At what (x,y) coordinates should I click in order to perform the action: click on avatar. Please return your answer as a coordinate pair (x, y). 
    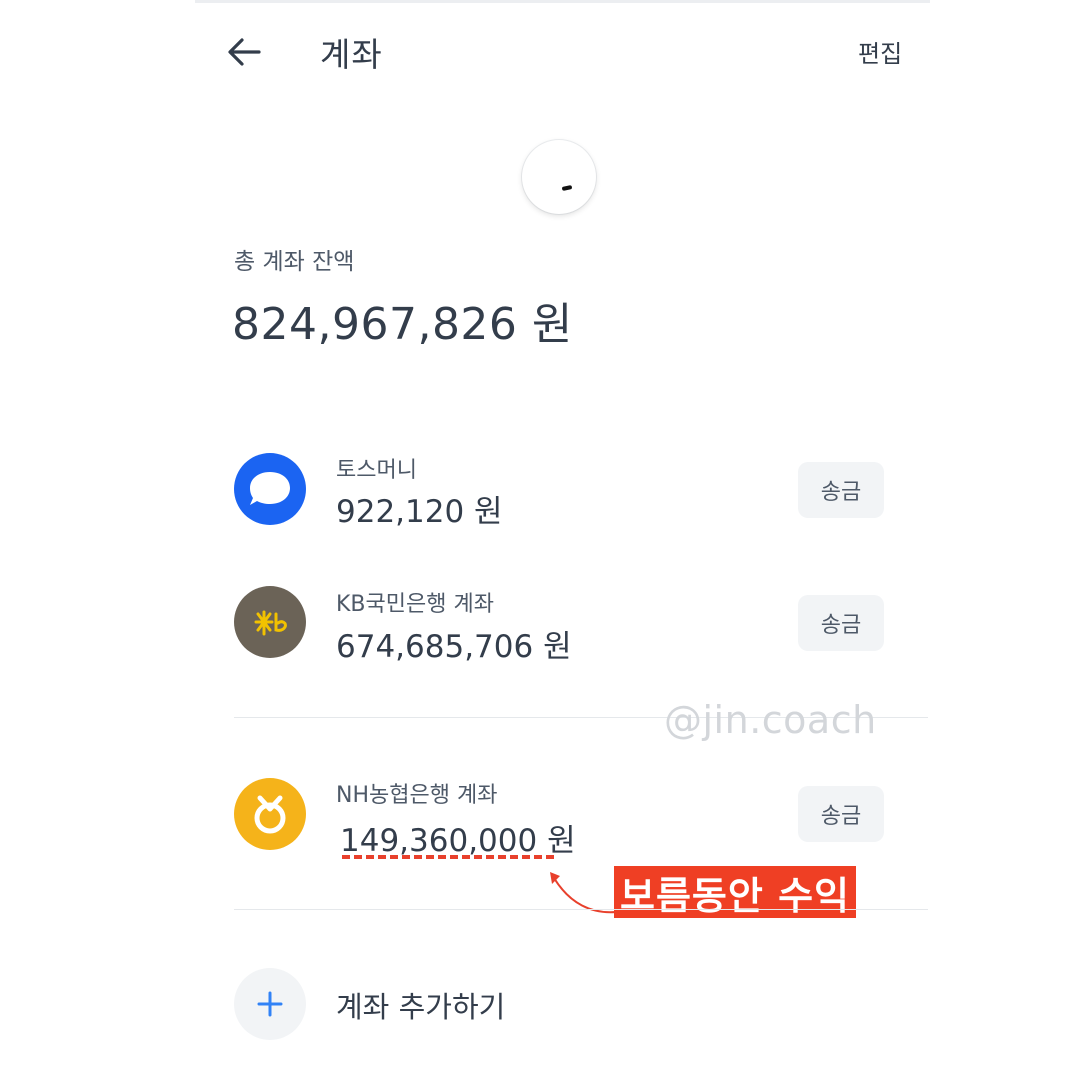
    Looking at the image, I should click on (559, 177).